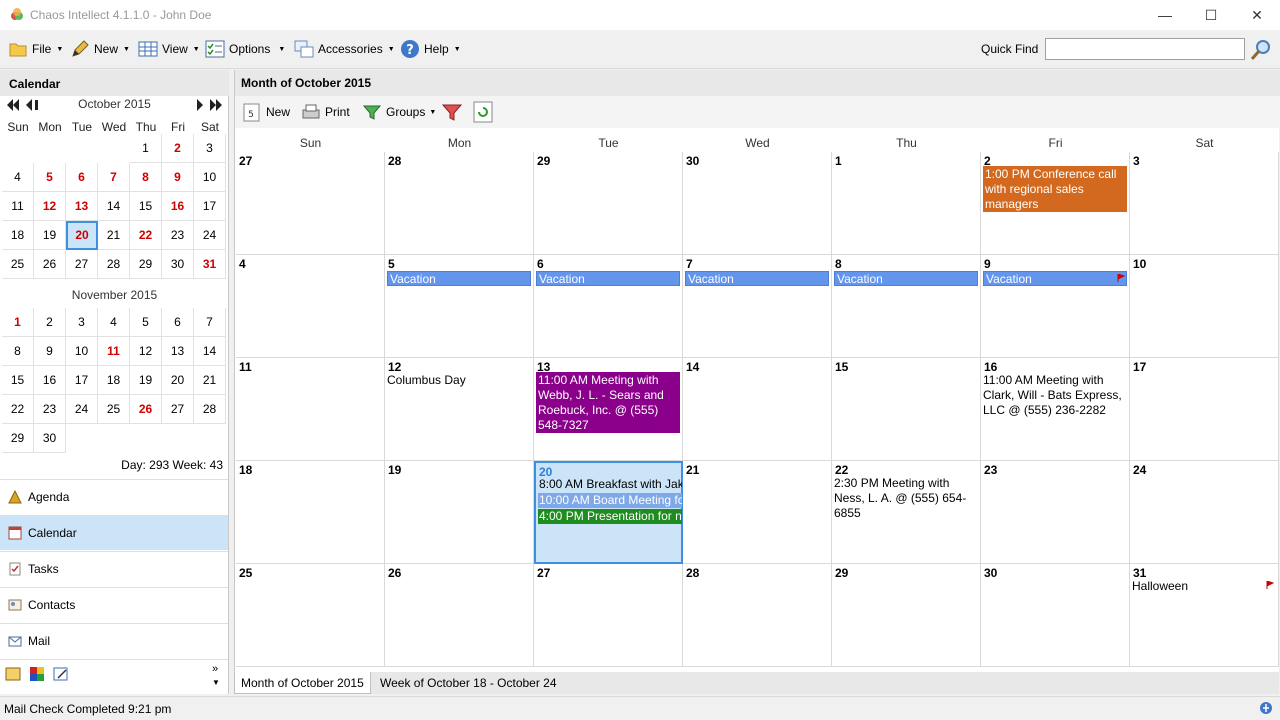 The image size is (1280, 720). I want to click on chevron-down-icon: ▼, so click(216, 682).